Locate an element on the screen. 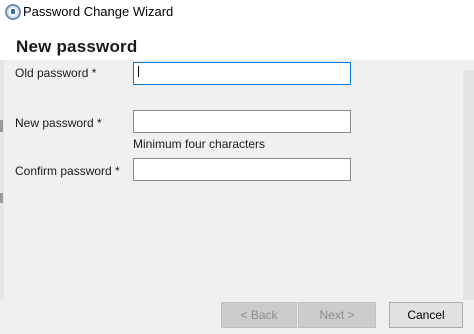  page-title: New password is located at coordinates (77, 46).